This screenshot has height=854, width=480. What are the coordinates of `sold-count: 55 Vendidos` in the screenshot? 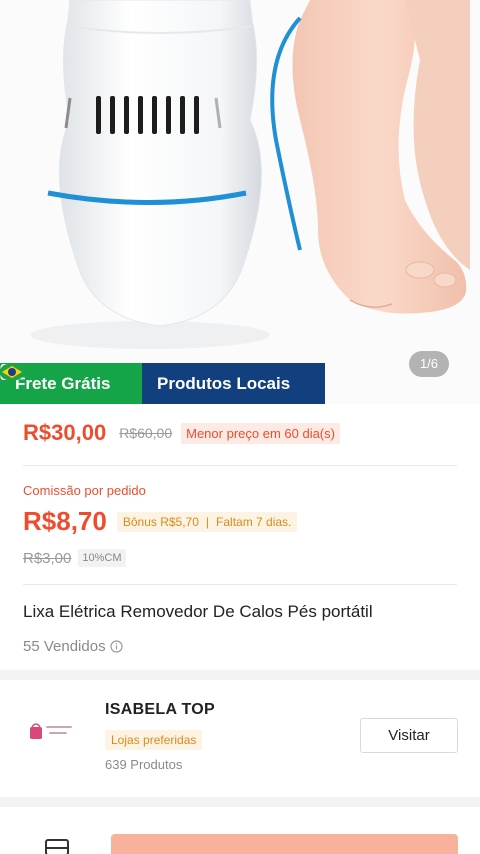 It's located at (73, 646).